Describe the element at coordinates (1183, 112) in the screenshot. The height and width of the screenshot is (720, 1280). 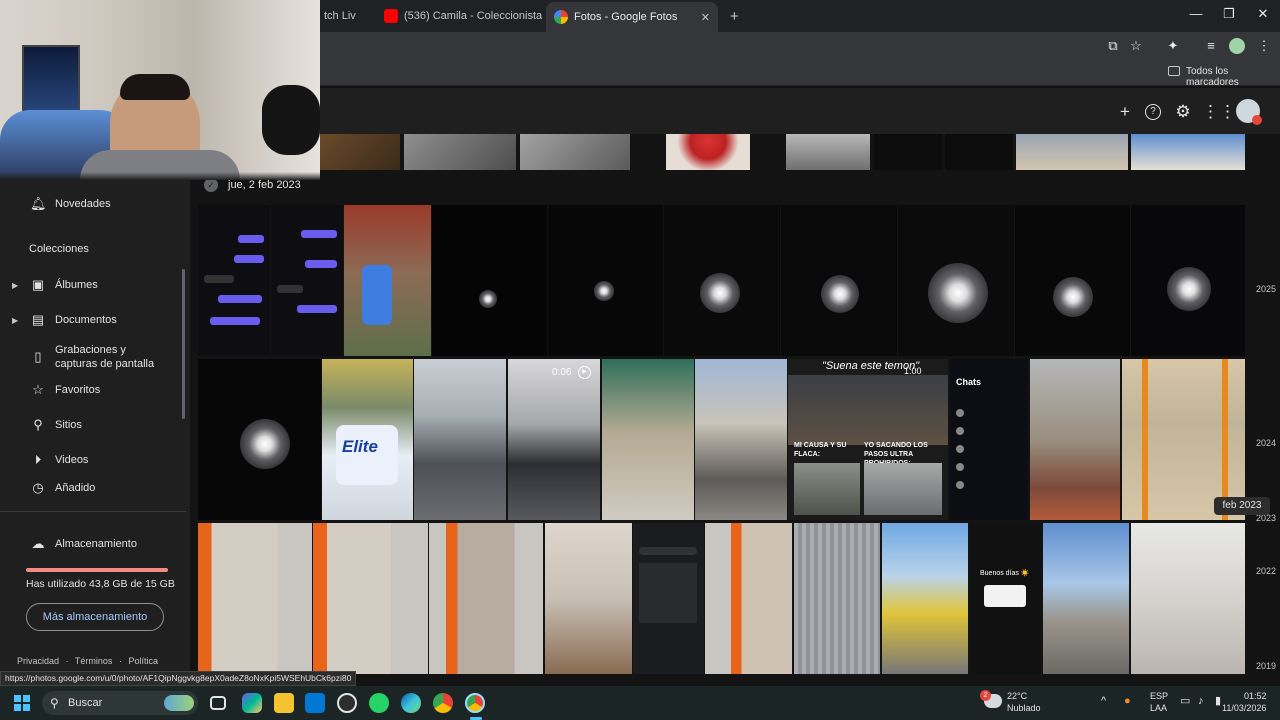
I see `settings-gear-icon: ⚙` at that location.